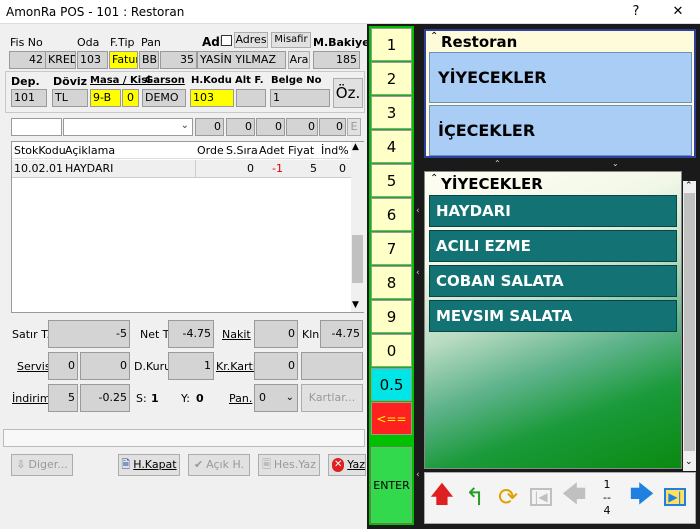 The image size is (700, 529). Describe the element at coordinates (149, 60) in the screenshot. I see `pan-field: BB` at that location.